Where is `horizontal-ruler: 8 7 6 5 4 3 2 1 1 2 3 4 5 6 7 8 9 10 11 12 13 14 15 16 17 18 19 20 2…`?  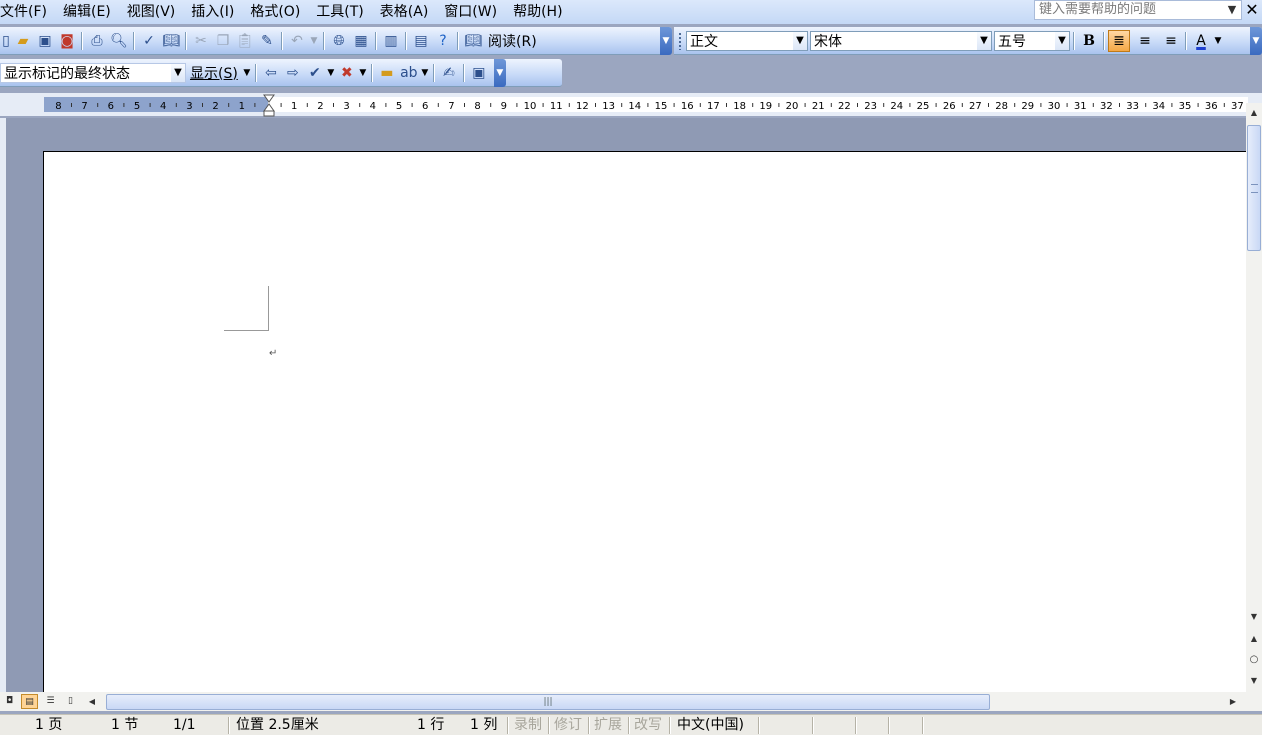 horizontal-ruler: 8 7 6 5 4 3 2 1 1 2 3 4 5 6 7 8 9 10 11 12 13 14 15 16 17 18 19 20 2… is located at coordinates (631, 105).